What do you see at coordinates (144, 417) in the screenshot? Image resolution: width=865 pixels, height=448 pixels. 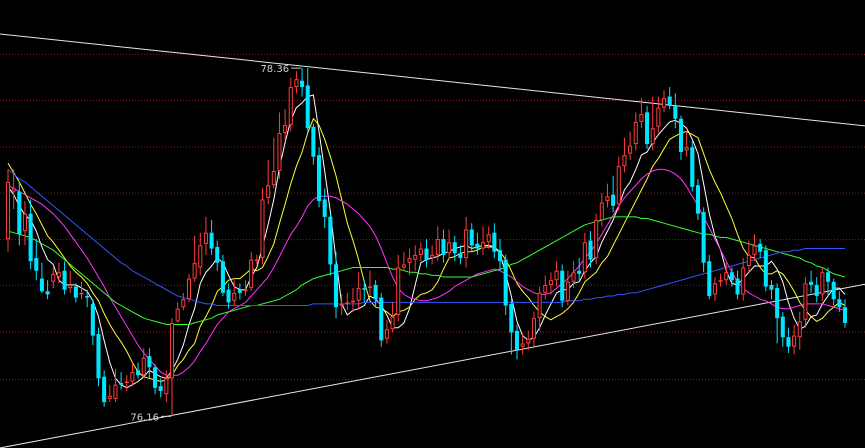 I see `low-label: 76.16` at bounding box center [144, 417].